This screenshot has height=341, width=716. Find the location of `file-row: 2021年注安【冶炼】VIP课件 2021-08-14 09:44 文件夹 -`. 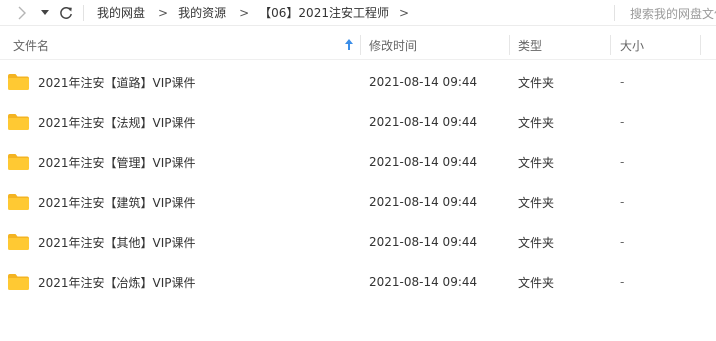

file-row: 2021年注安【冶炼】VIP课件 2021-08-14 09:44 文件夹 - is located at coordinates (358, 282).